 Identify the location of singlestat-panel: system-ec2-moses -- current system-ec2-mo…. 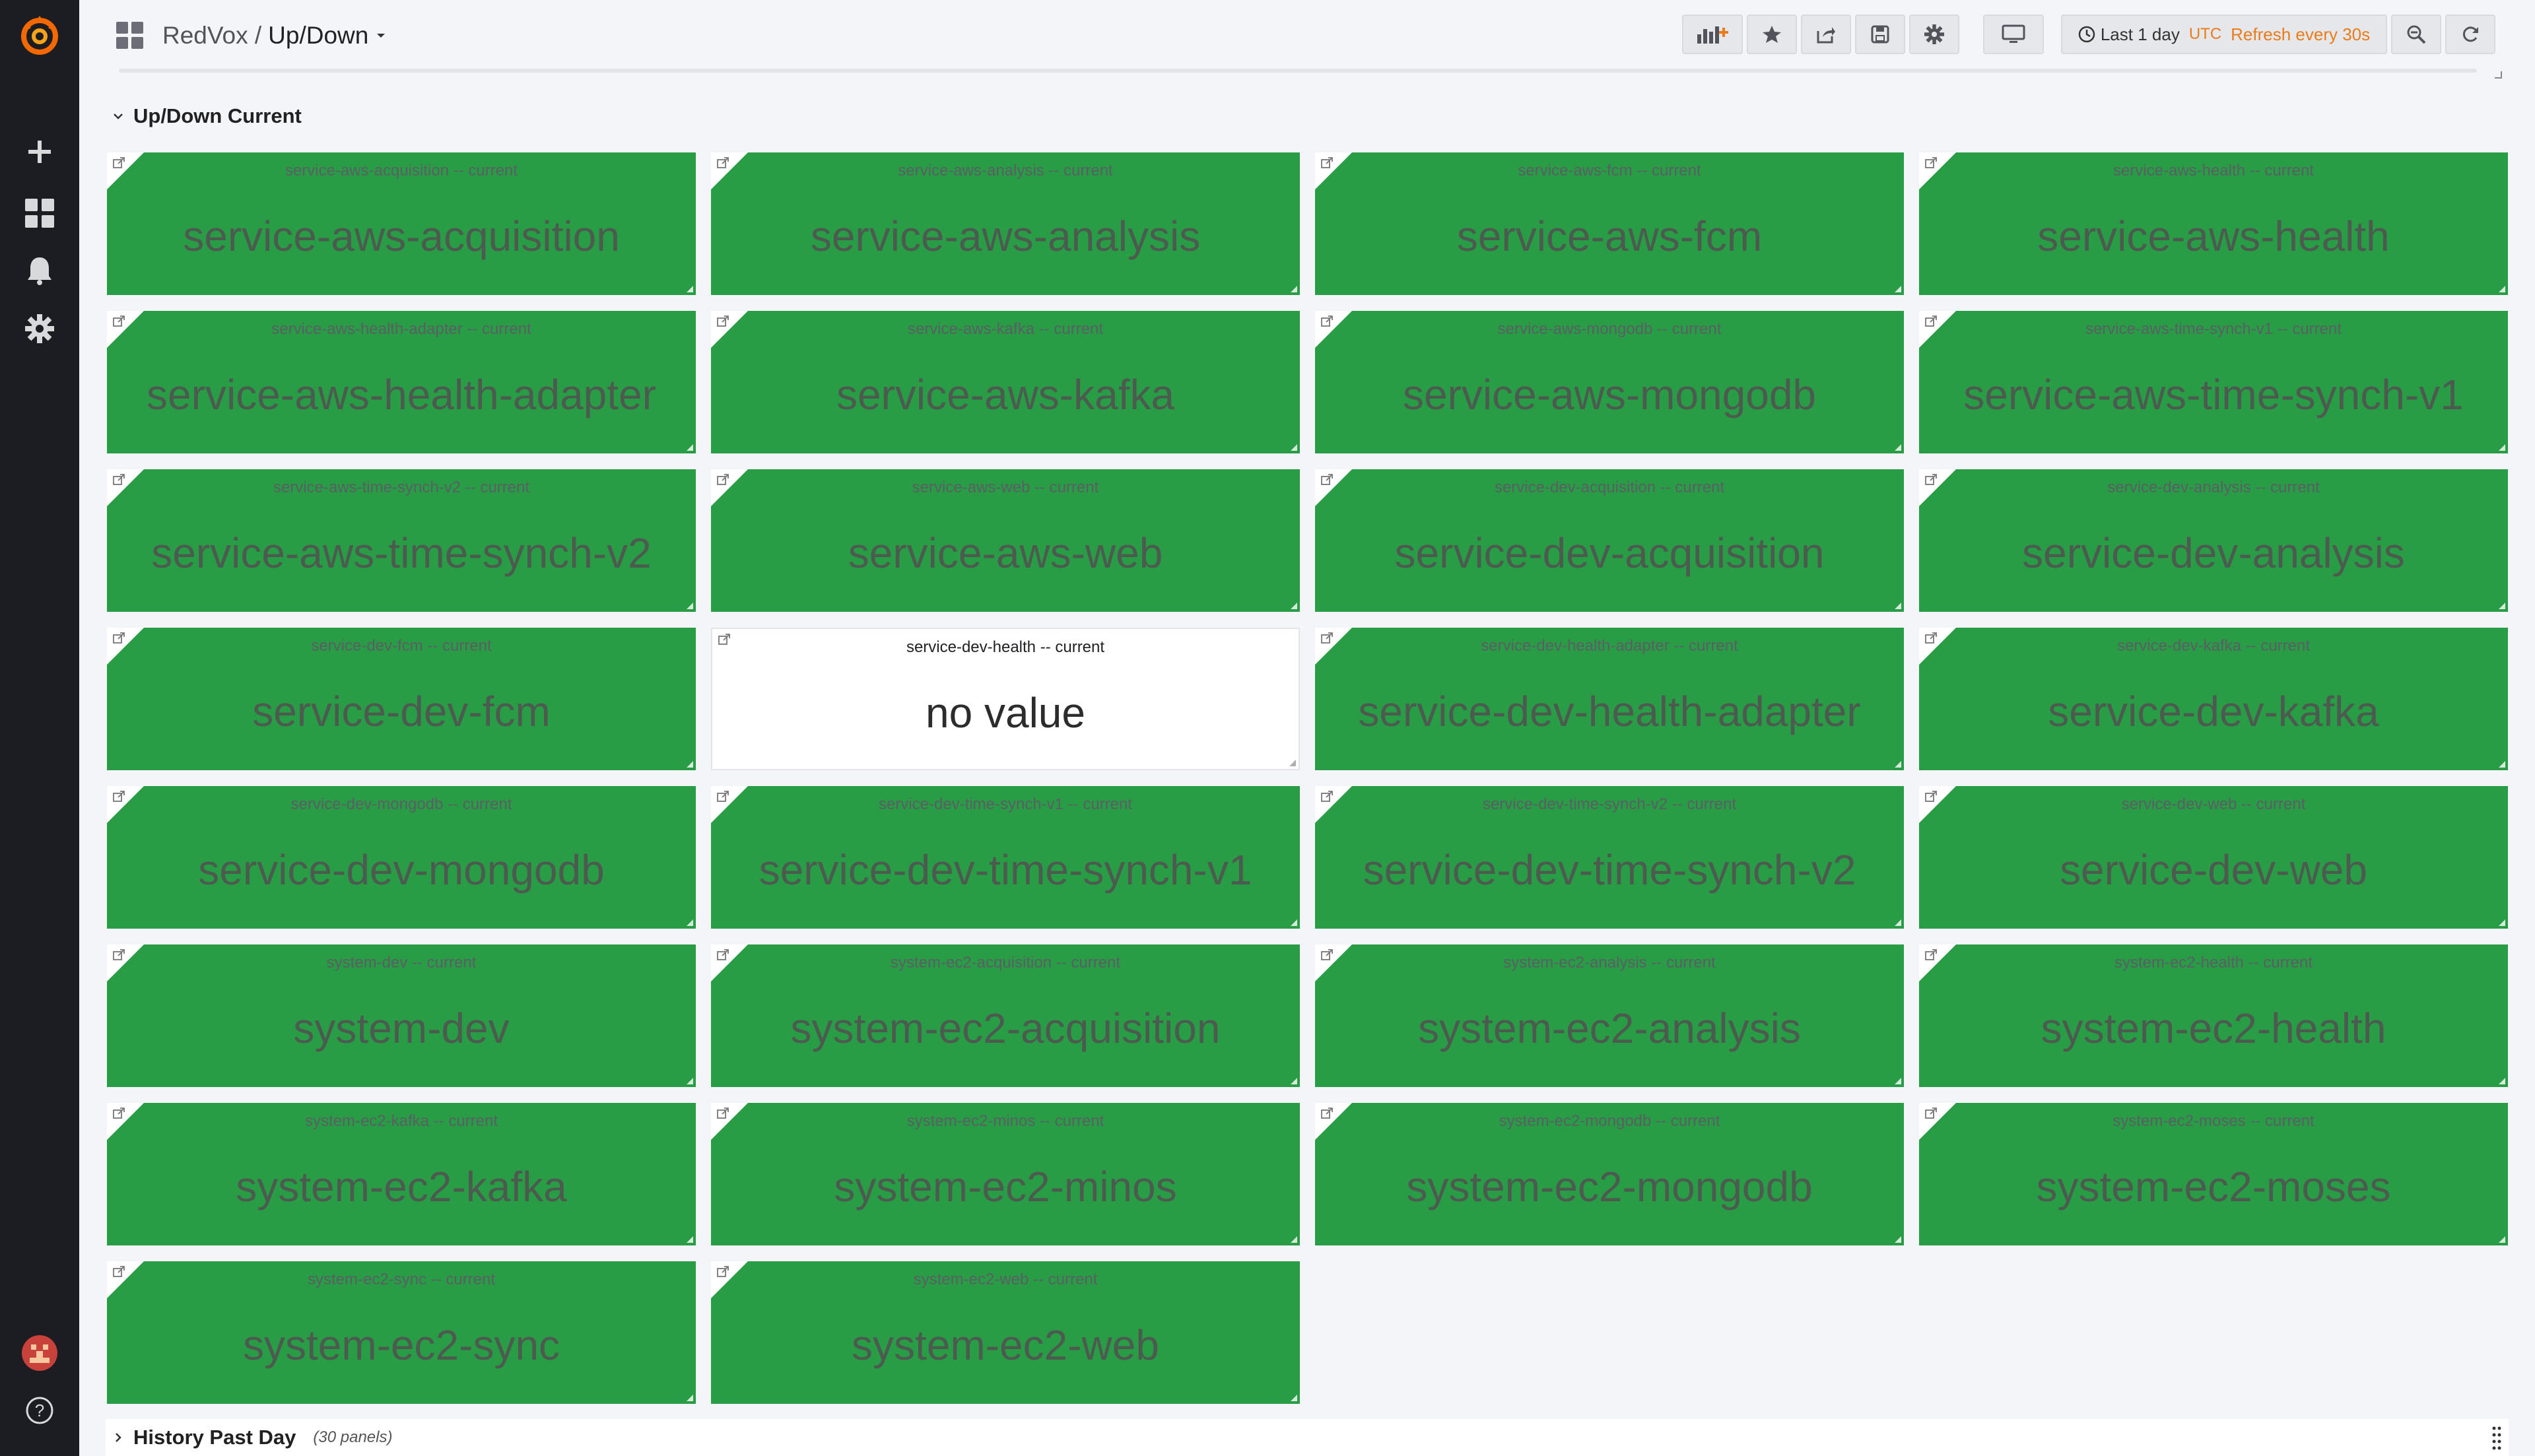
(2213, 1174).